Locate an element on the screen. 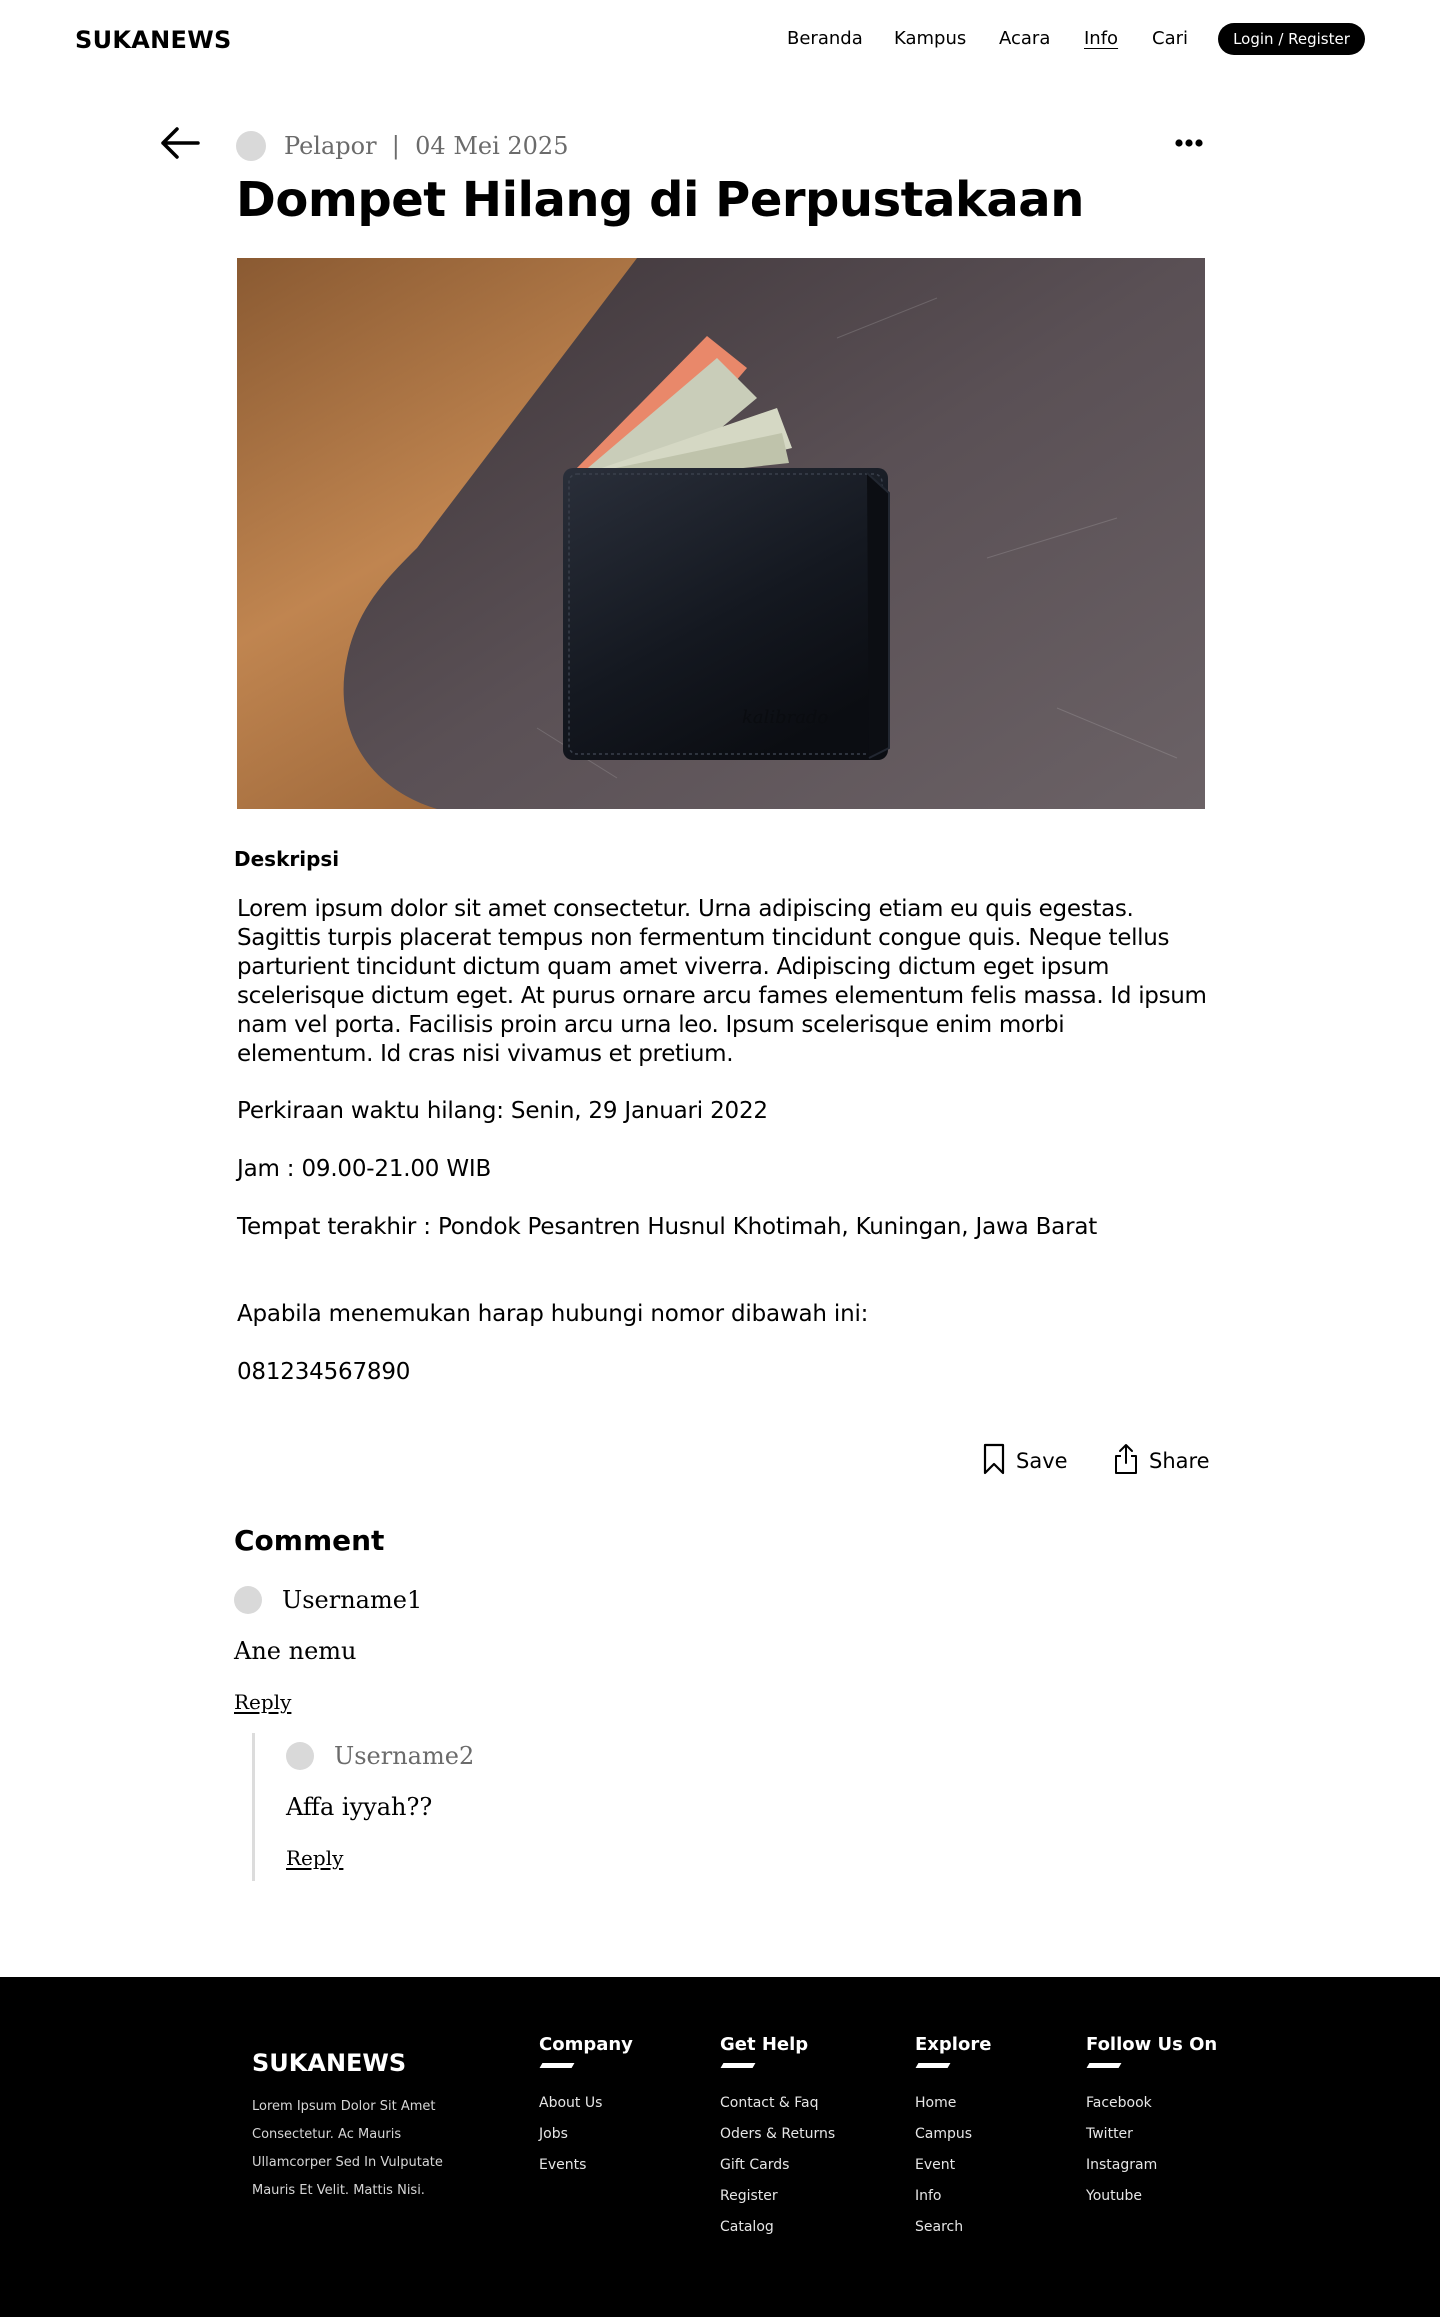 Image resolution: width=1440 pixels, height=2317 pixels. comment-username: Username2 is located at coordinates (404, 1756).